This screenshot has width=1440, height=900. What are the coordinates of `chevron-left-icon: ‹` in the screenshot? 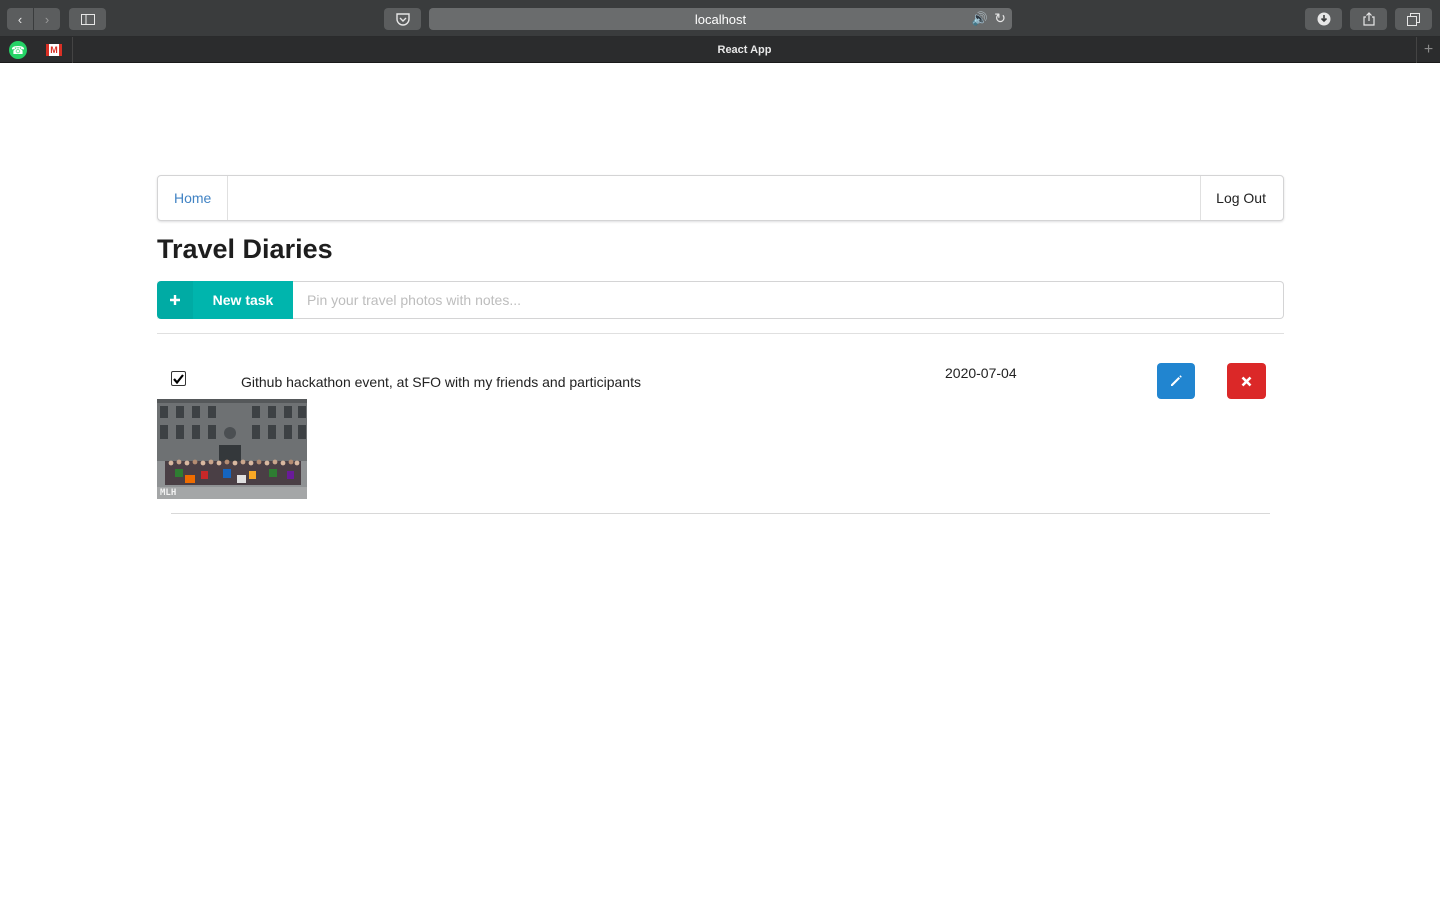 It's located at (20, 19).